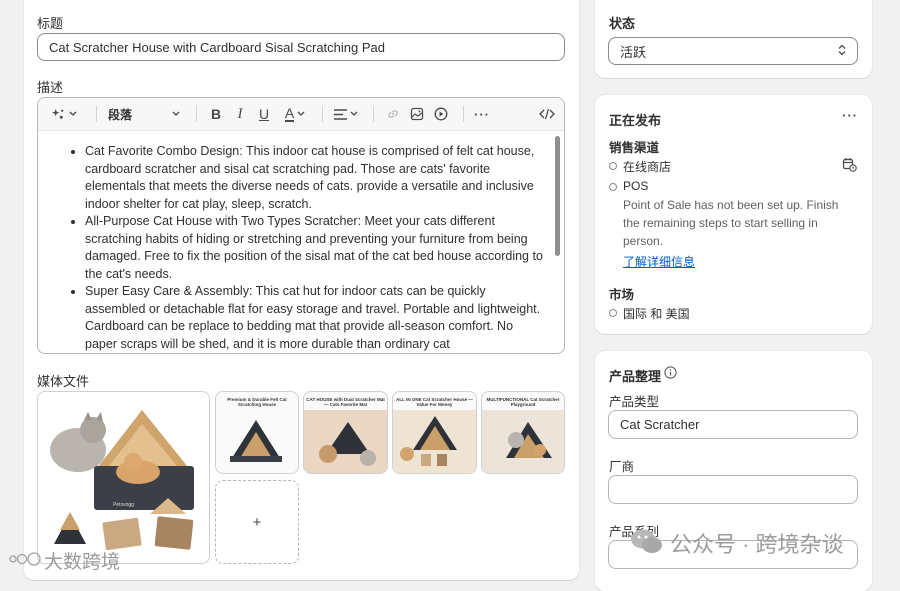 This screenshot has height=591, width=900. I want to click on italic-icon: I, so click(240, 113).